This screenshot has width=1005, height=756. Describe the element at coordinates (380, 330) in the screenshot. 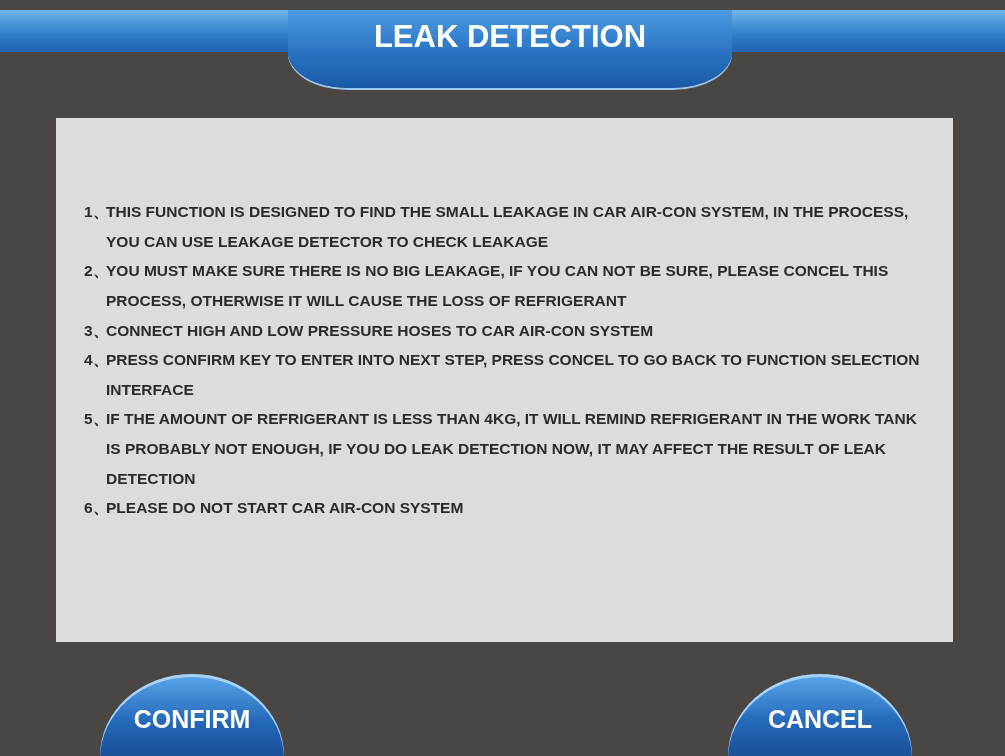

I see `instruction-text: CONNECT HIGH AND LOW PRESSURE HOSES TO CAR AIR-CON SYSTEM` at that location.